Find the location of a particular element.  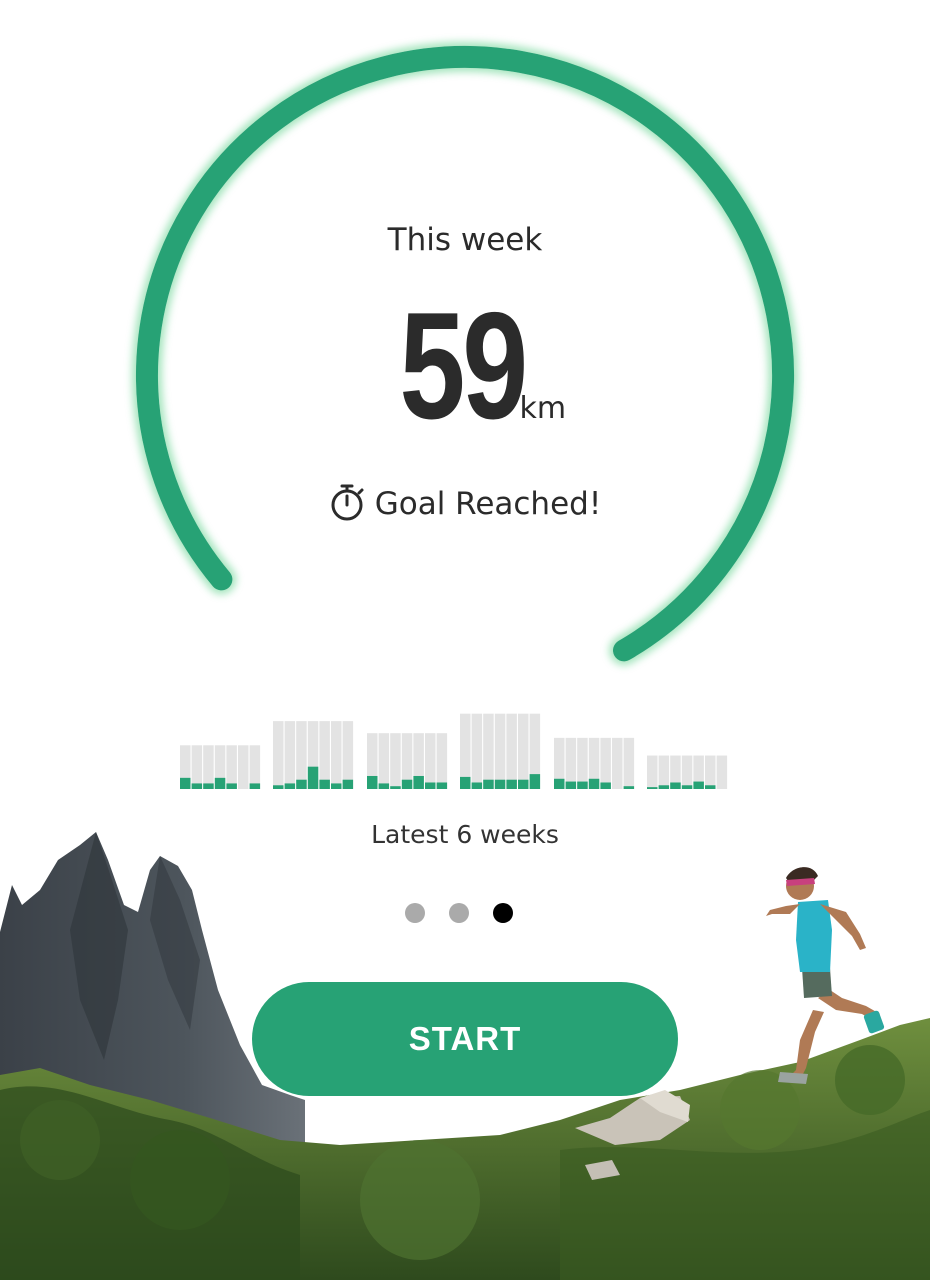

page-indicator is located at coordinates (459, 913).